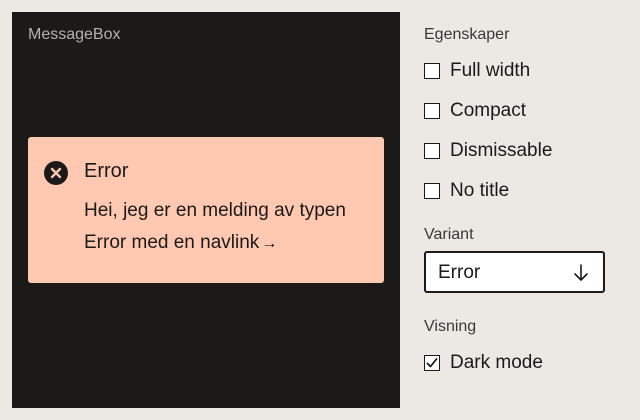 The width and height of the screenshot is (640, 420). I want to click on variant-heading: Variant, so click(449, 234).